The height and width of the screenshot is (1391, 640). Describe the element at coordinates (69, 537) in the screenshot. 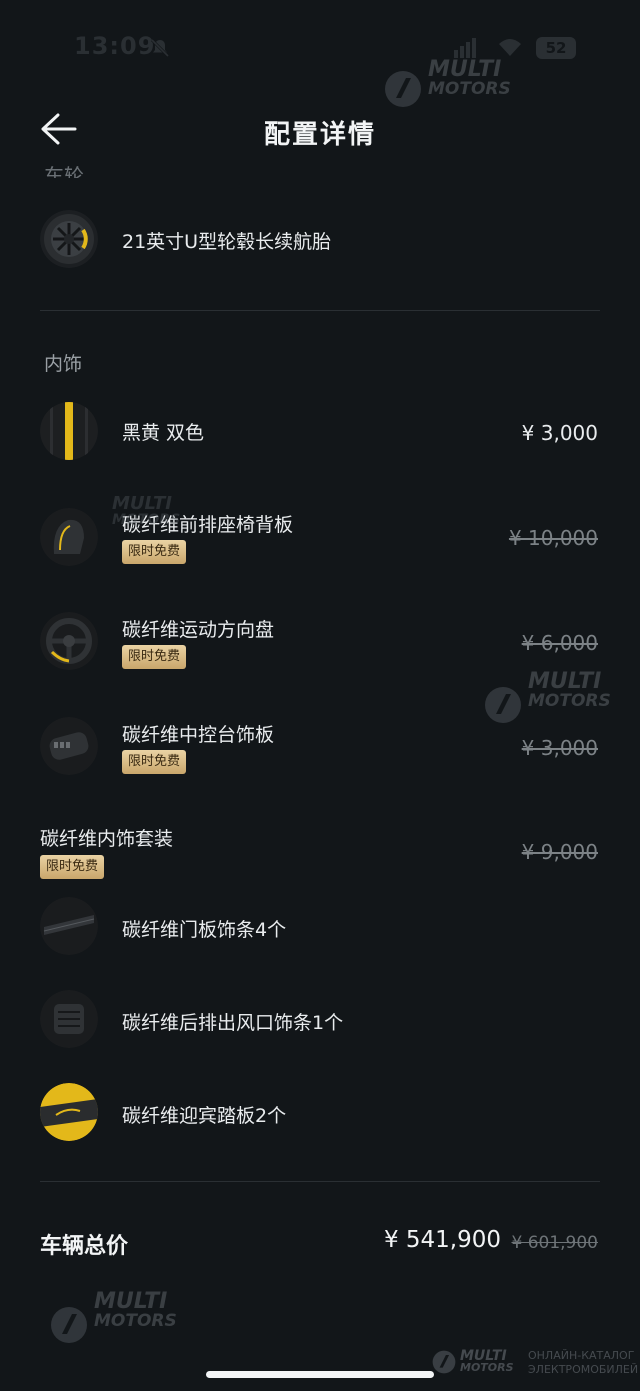

I see `seat-back-thumbnail` at that location.